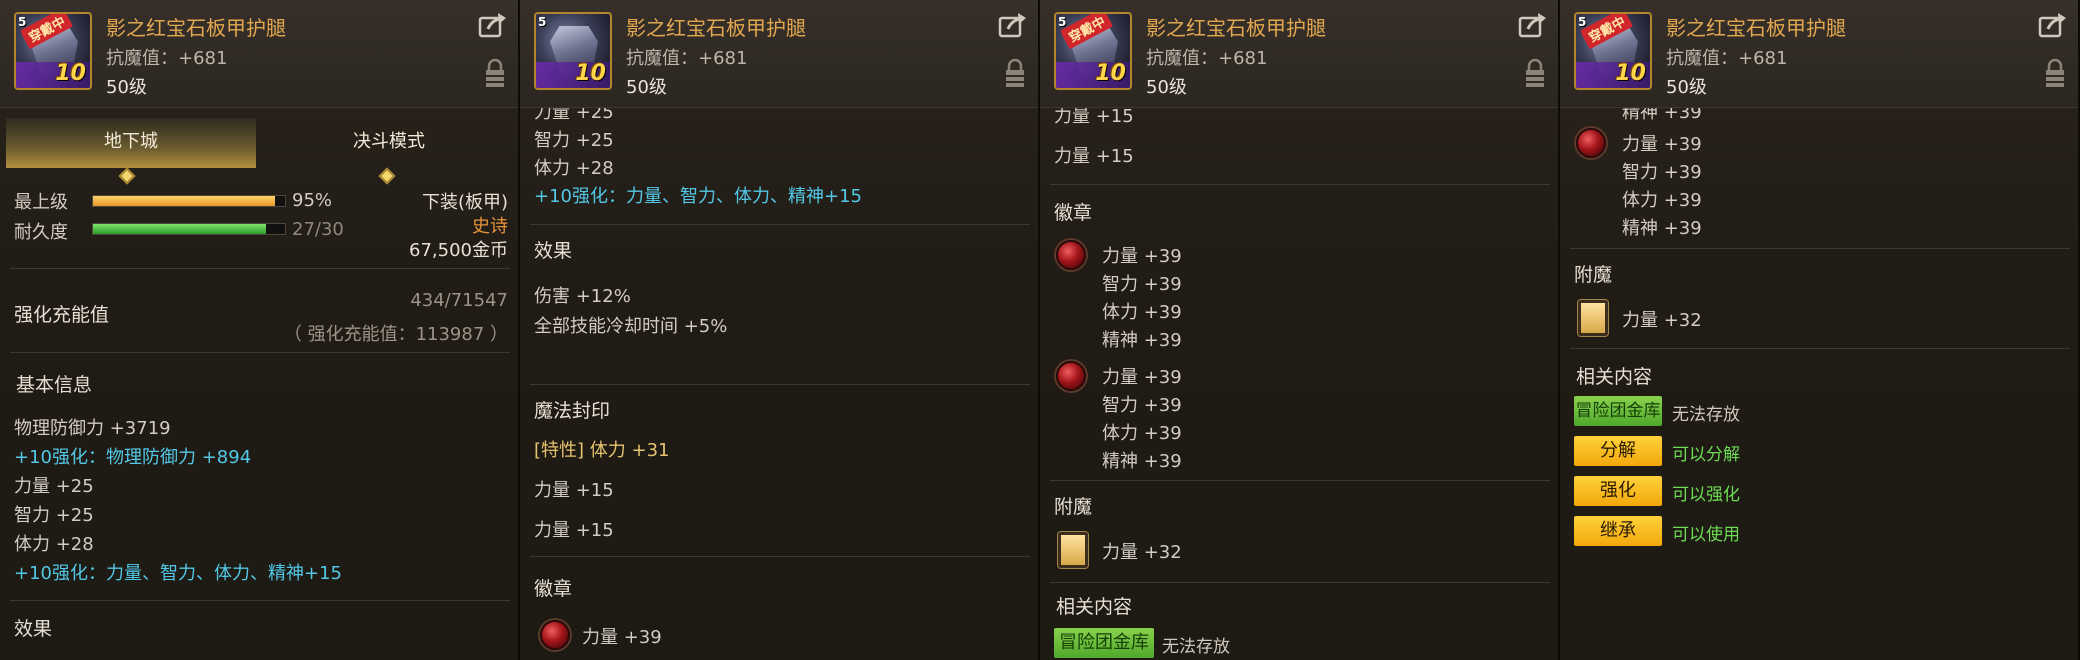  What do you see at coordinates (260, 151) in the screenshot?
I see `mode-tabs: 地下城 决斗模式` at bounding box center [260, 151].